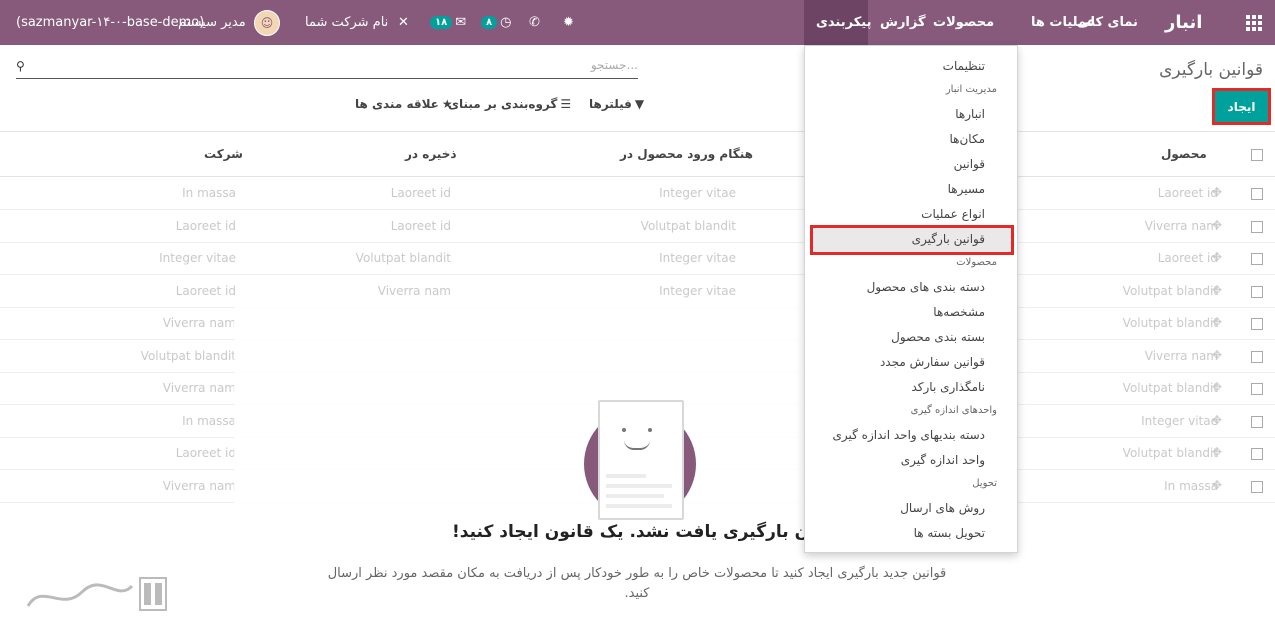 The image size is (1275, 642). I want to click on section-products: محصولات, so click(976, 262).